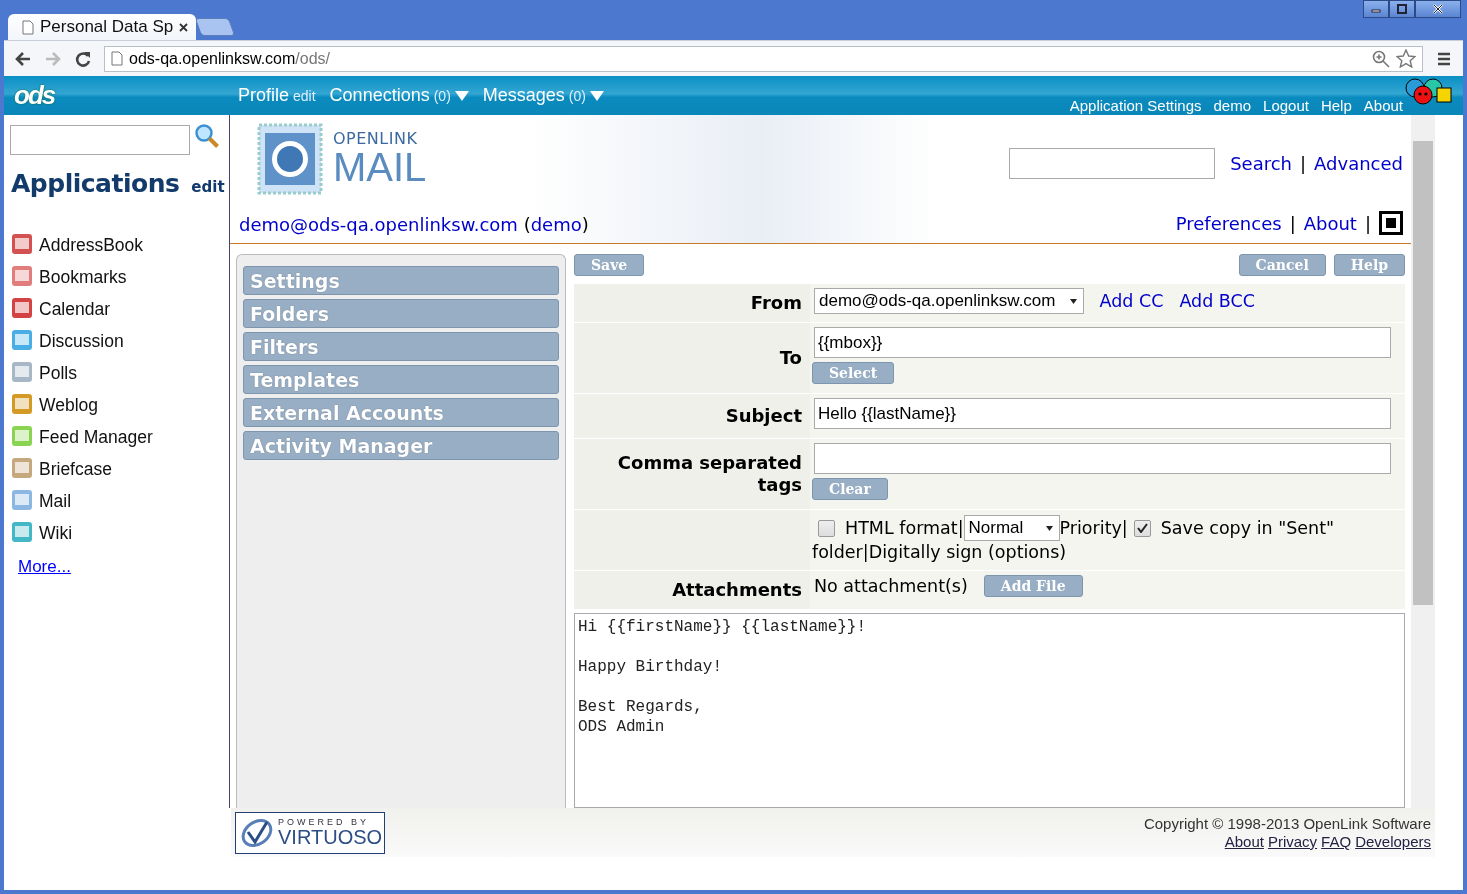  I want to click on footer-link: Developers, so click(1393, 841).